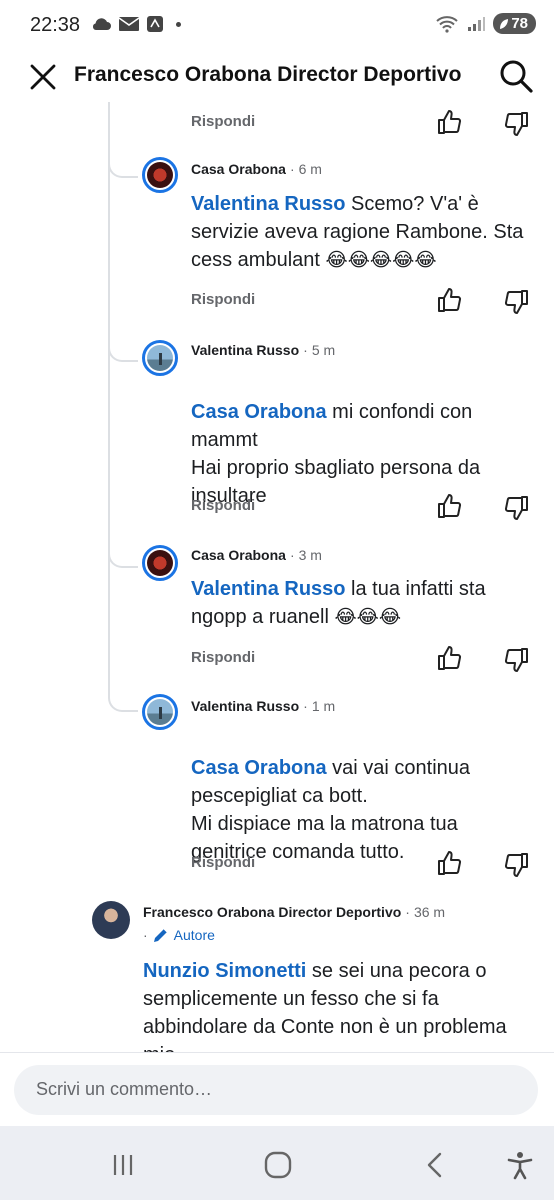 The image size is (554, 1200). What do you see at coordinates (323, 706) in the screenshot?
I see `comment-time: 1 m` at bounding box center [323, 706].